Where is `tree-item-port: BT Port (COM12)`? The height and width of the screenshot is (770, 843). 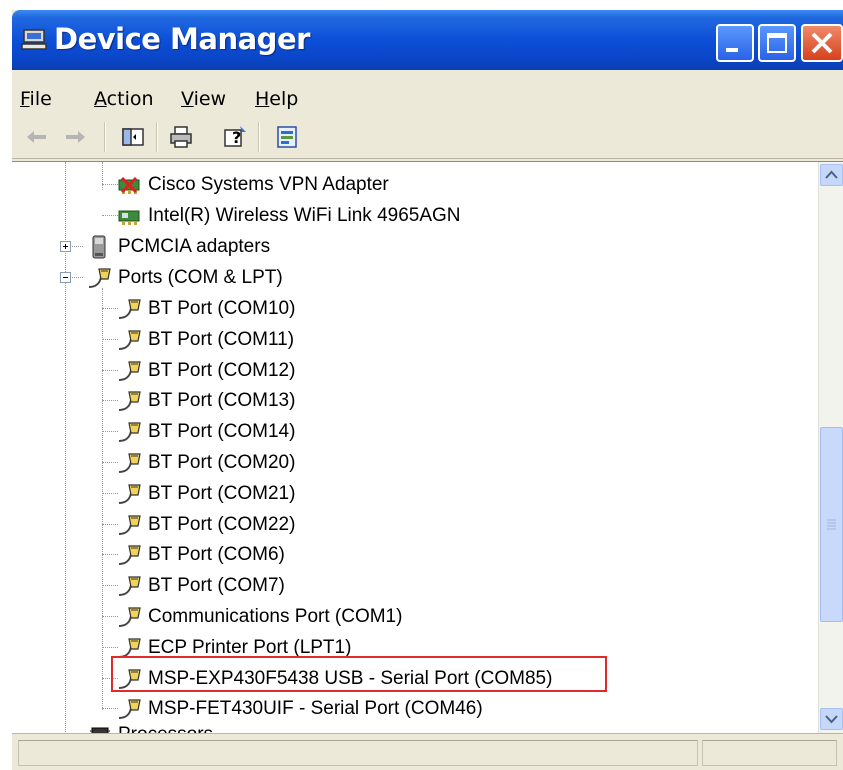 tree-item-port: BT Port (COM12) is located at coordinates (205, 371).